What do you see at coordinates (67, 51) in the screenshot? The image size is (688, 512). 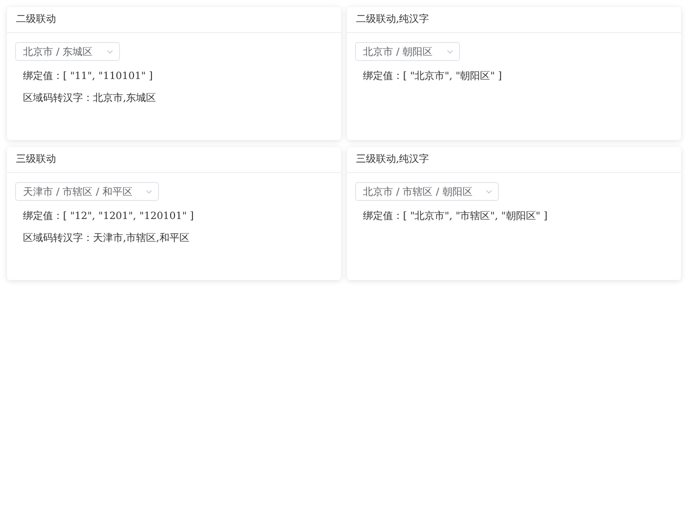 I see `cascader-select: 北京市 / 东城区` at bounding box center [67, 51].